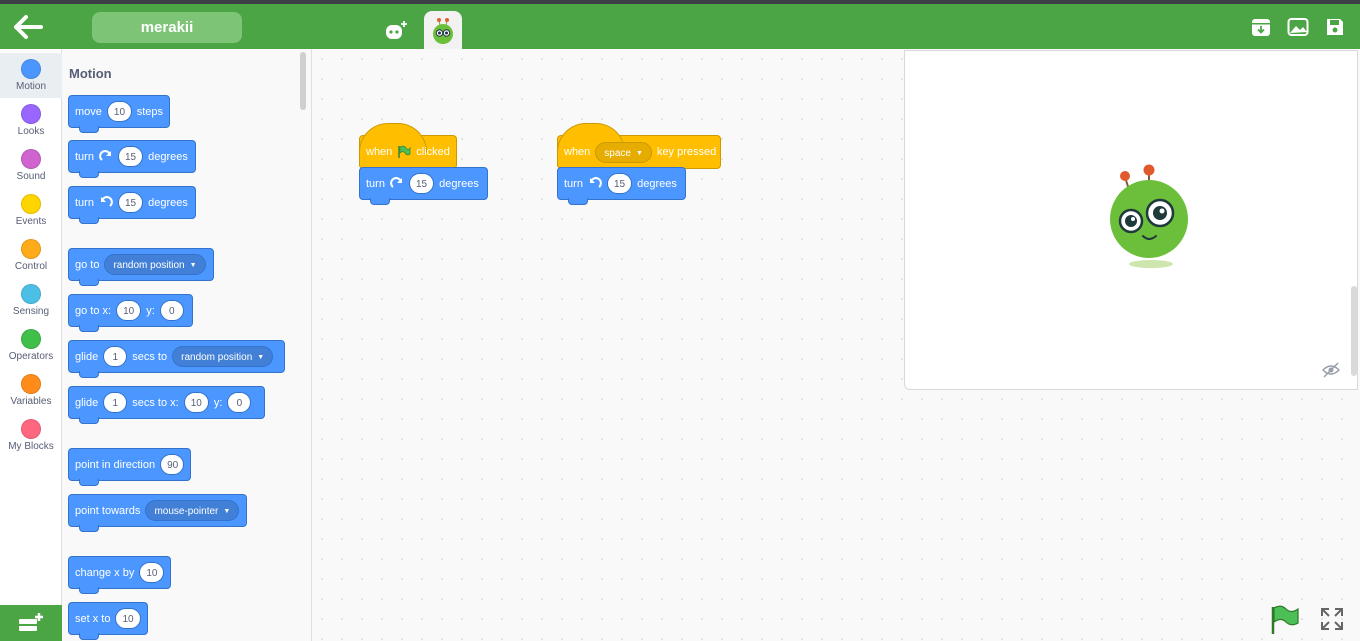 This screenshot has height=641, width=1360. I want to click on fullscreen-button, so click(1332, 619).